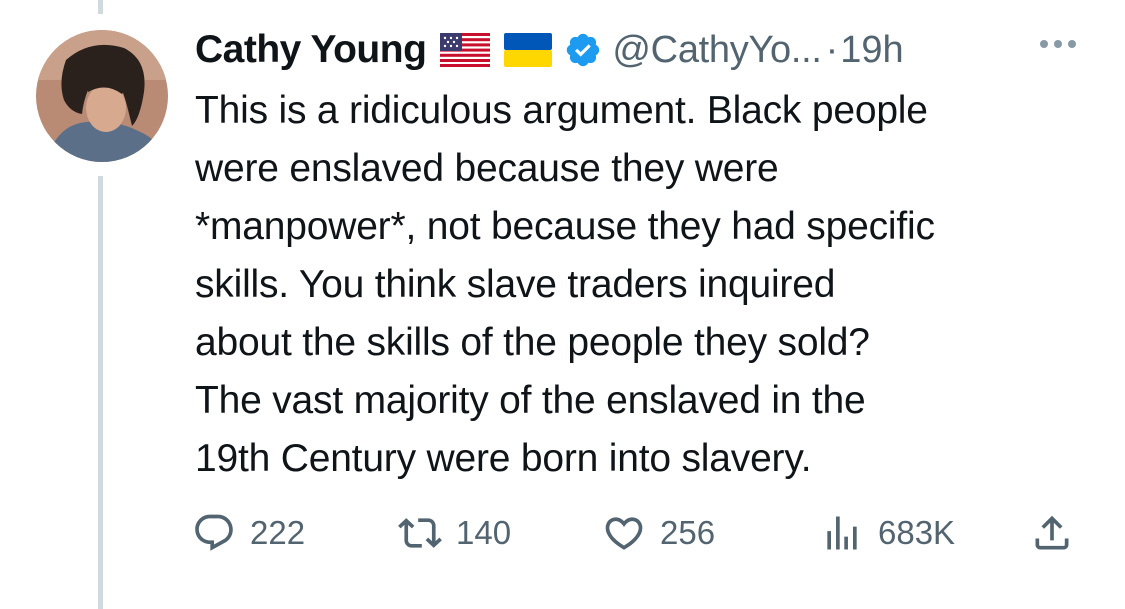  Describe the element at coordinates (487, 168) in the screenshot. I see `tweet-text-line: were enslaved because they were` at that location.